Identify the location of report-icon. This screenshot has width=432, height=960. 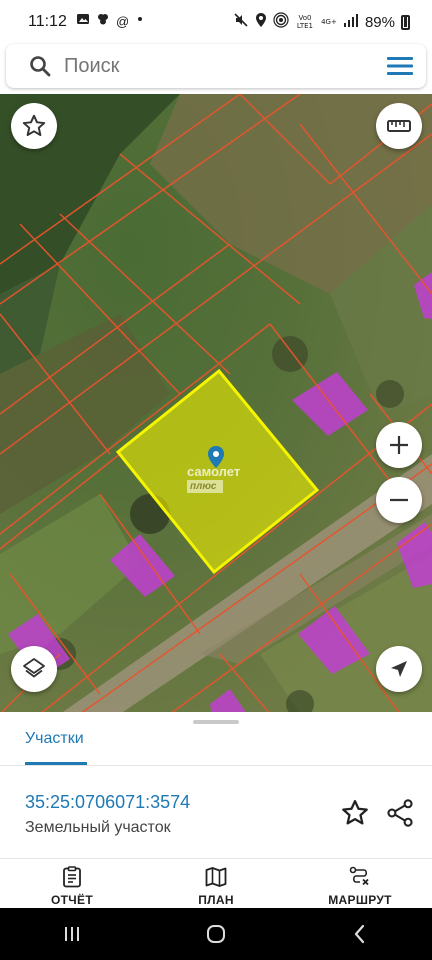
(72, 877).